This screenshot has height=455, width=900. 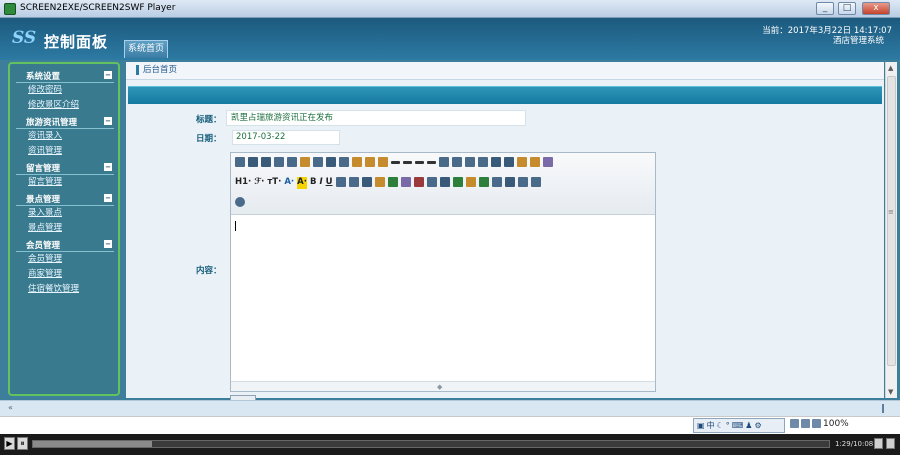 What do you see at coordinates (405, 182) in the screenshot?
I see `flash-icon` at bounding box center [405, 182].